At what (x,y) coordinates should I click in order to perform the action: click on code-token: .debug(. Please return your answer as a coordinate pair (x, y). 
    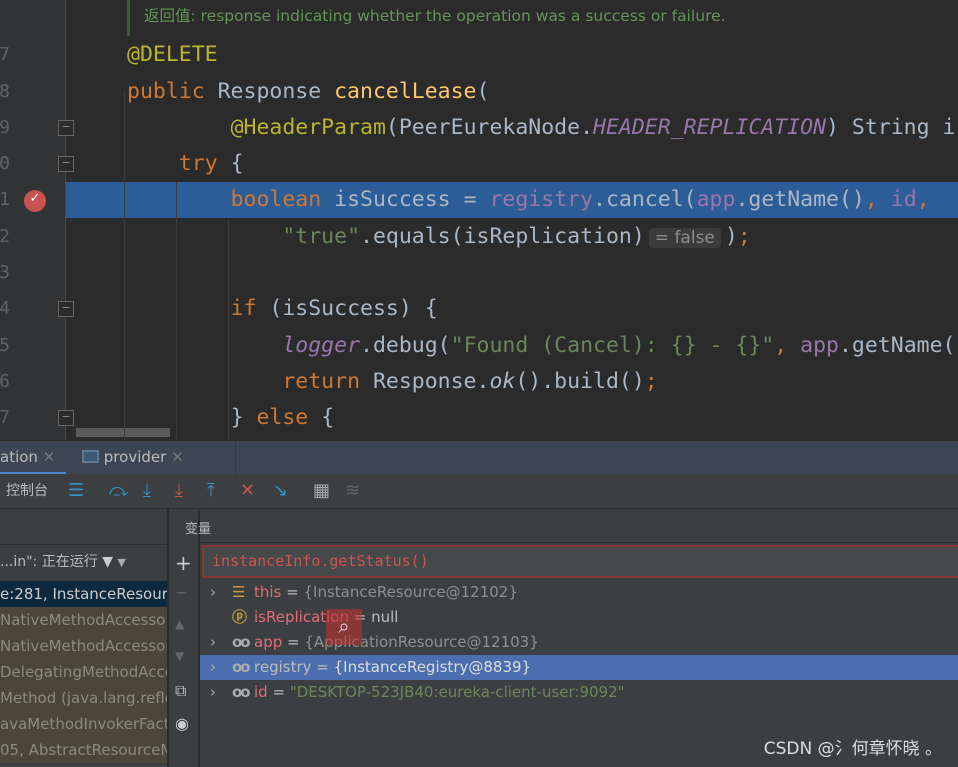
    Looking at the image, I should click on (405, 345).